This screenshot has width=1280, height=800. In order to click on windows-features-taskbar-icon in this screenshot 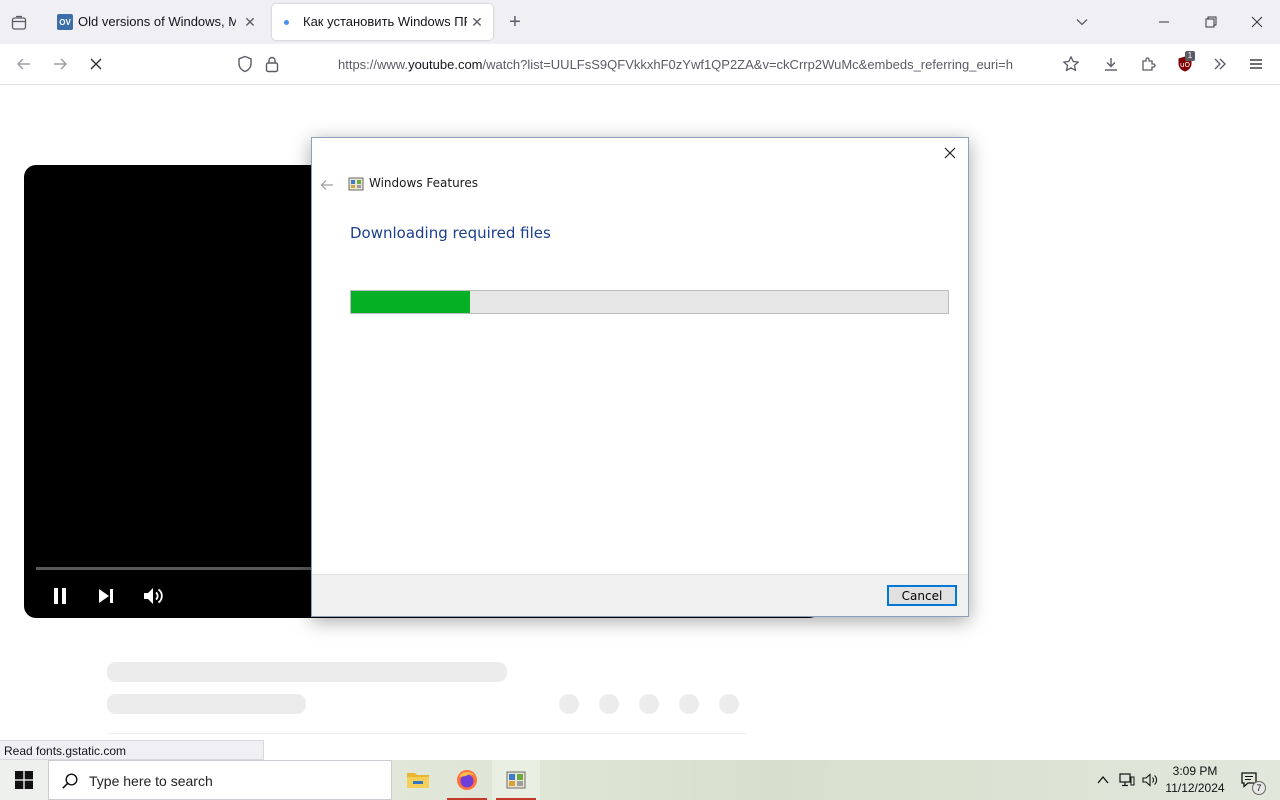, I will do `click(516, 780)`.